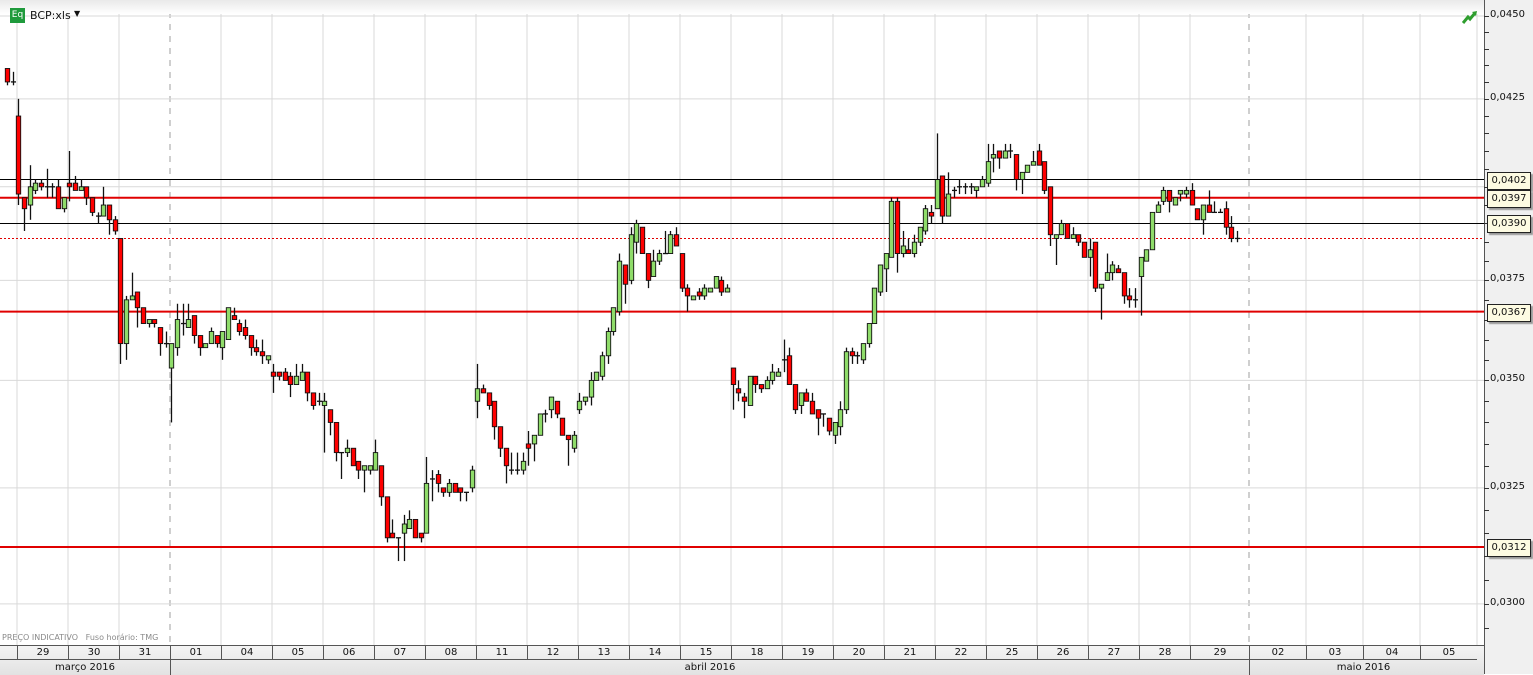 The width and height of the screenshot is (1533, 675). Describe the element at coordinates (77, 13) in the screenshot. I see `chevron-down-icon: ▼` at that location.